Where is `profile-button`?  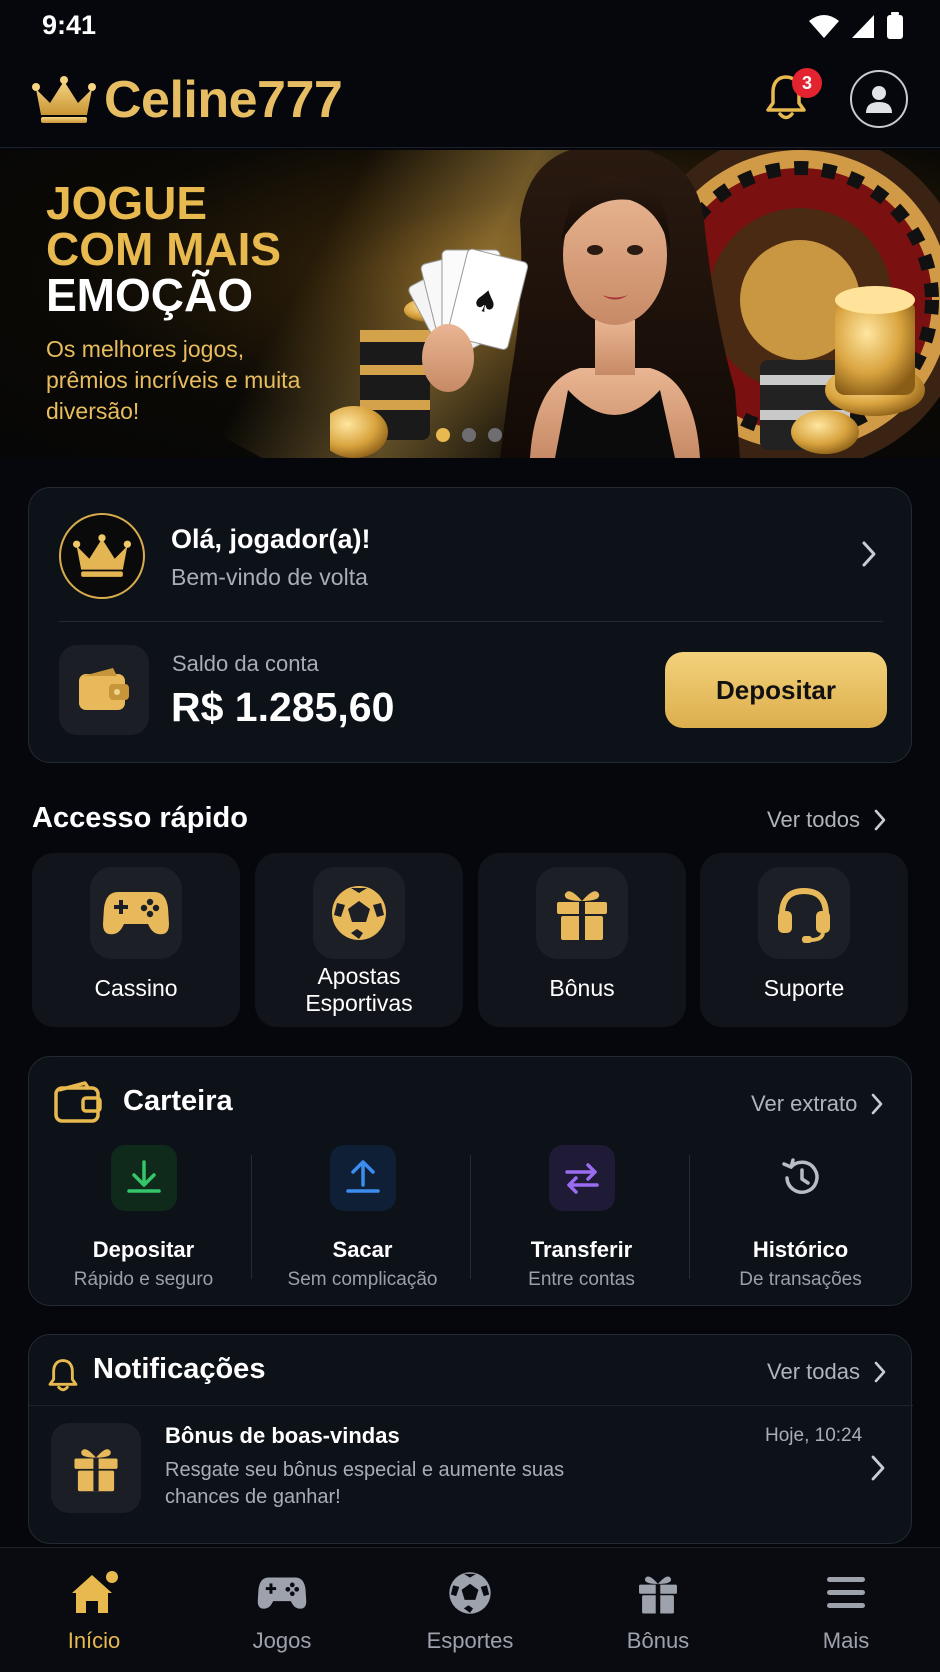
profile-button is located at coordinates (879, 99).